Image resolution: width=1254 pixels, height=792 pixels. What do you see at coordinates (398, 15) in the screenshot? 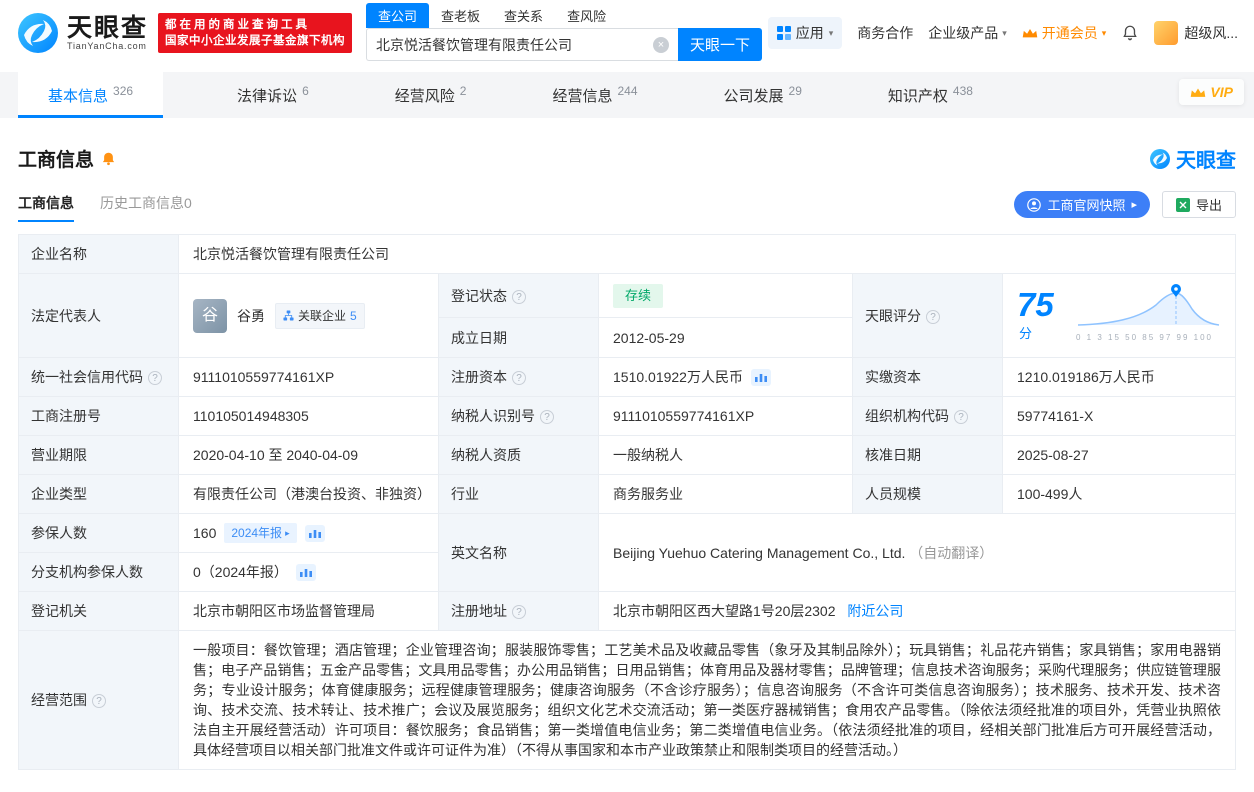
I see `search-tab-company: 查公司` at bounding box center [398, 15].